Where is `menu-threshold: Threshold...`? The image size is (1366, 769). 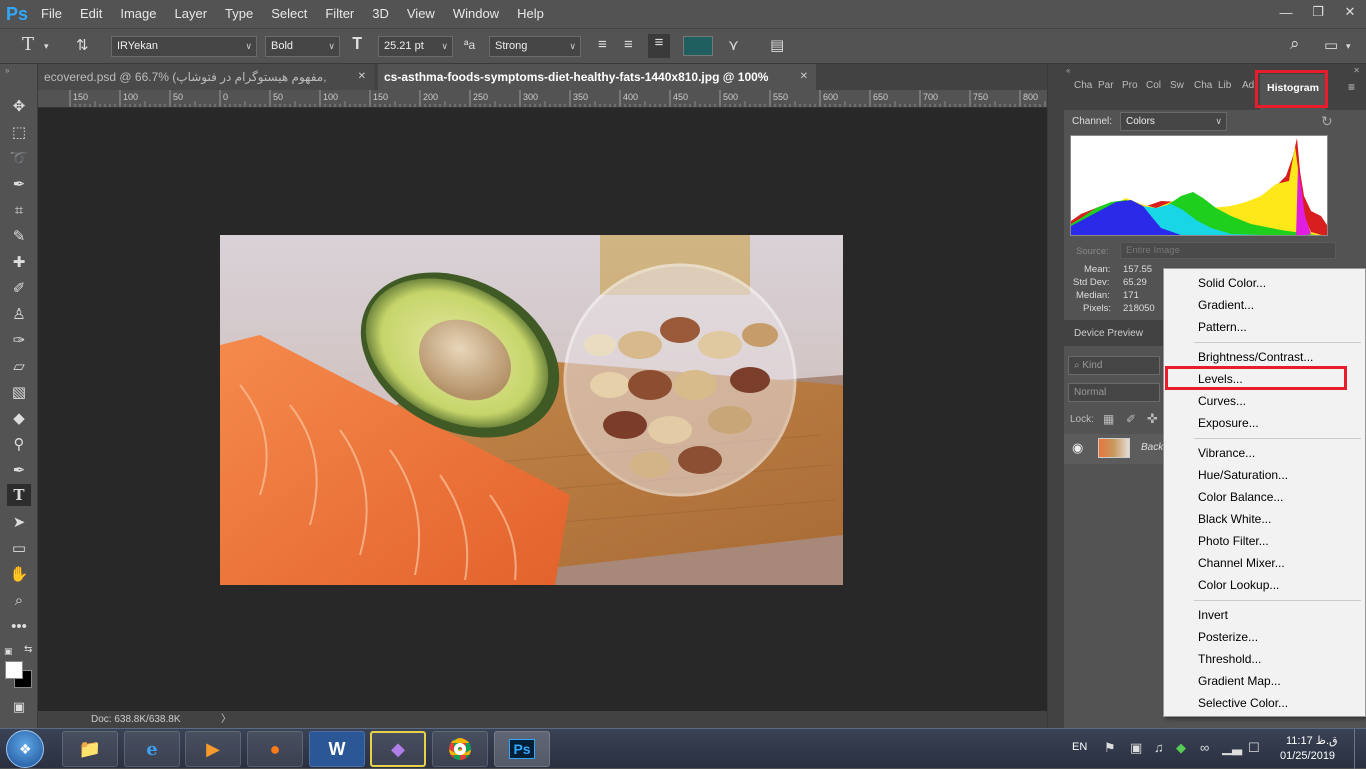 menu-threshold: Threshold... is located at coordinates (1229, 659).